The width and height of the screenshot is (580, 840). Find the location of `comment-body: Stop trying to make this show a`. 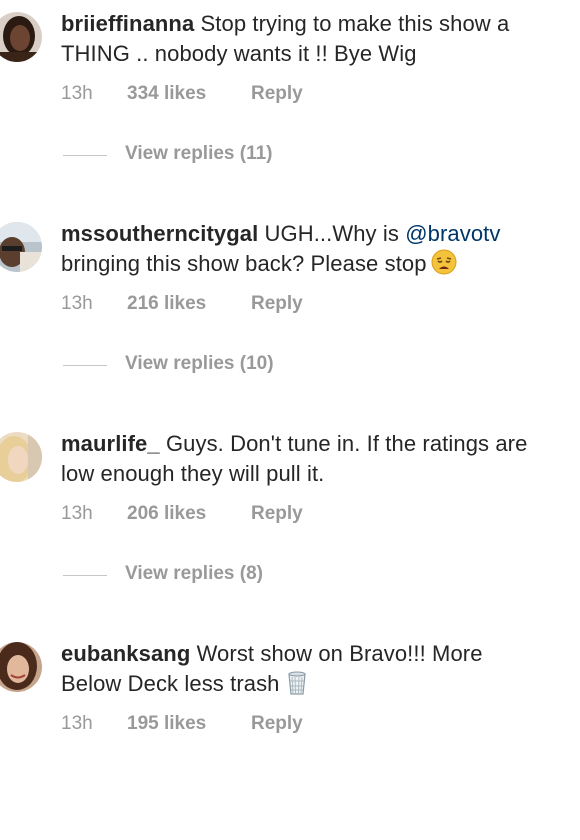

comment-body: Stop trying to make this show a is located at coordinates (355, 23).